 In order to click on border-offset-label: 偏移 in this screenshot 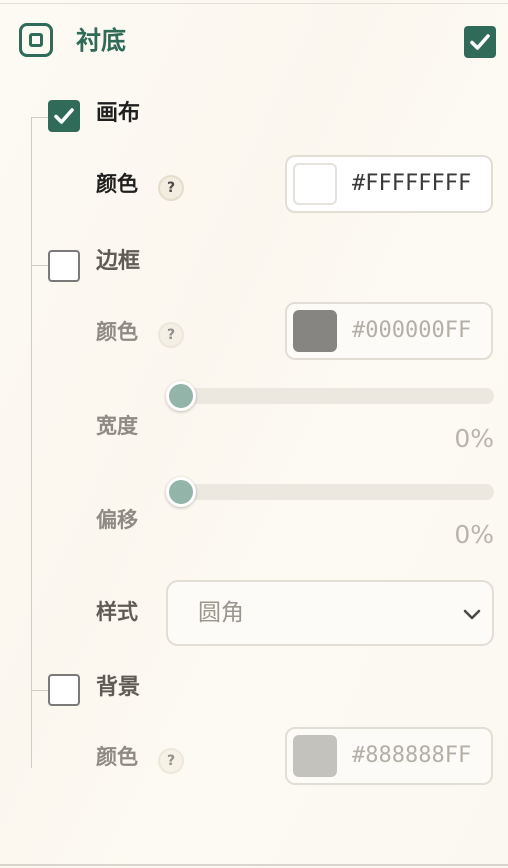, I will do `click(117, 520)`.